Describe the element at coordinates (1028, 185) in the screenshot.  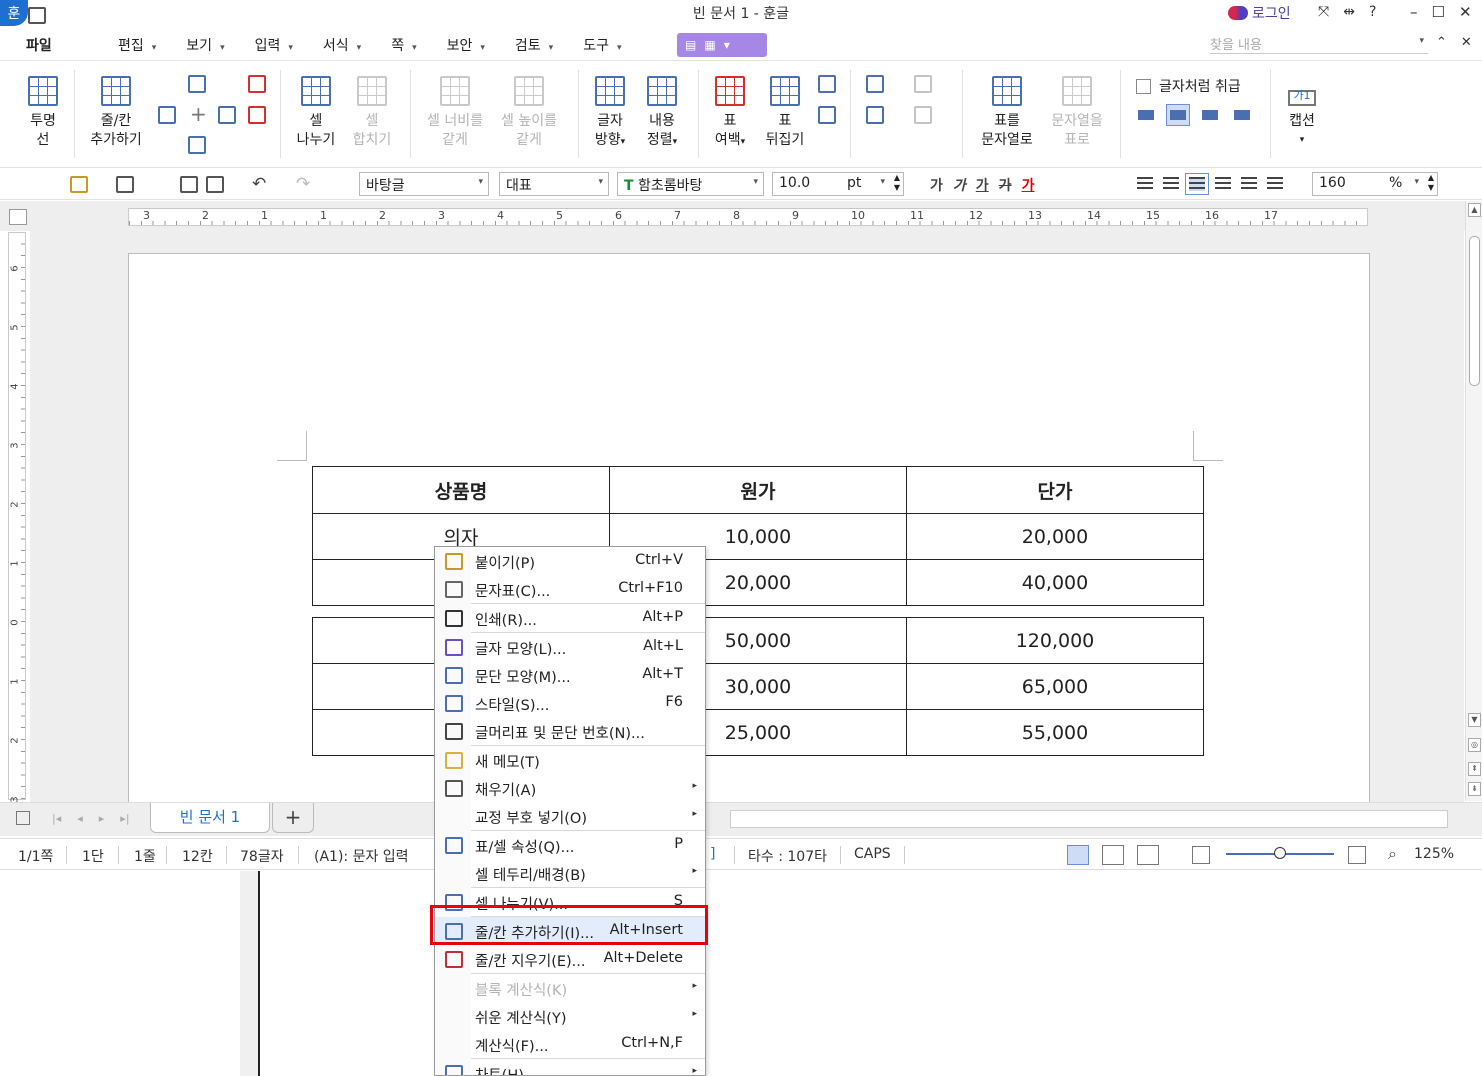
I see `font-color-button: 가` at that location.